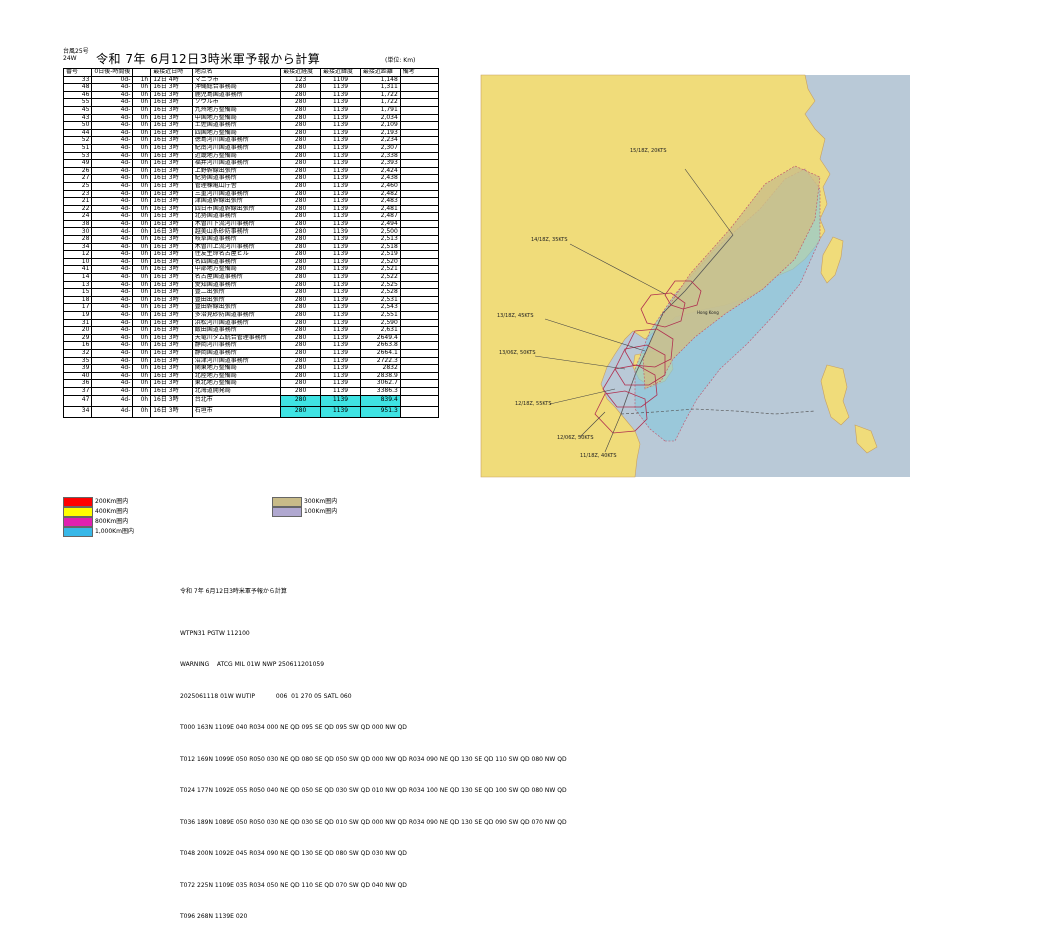 The image size is (1057, 933). Describe the element at coordinates (236, 315) in the screenshot. I see `cell-location: 多治見砂防国道事務所` at that location.